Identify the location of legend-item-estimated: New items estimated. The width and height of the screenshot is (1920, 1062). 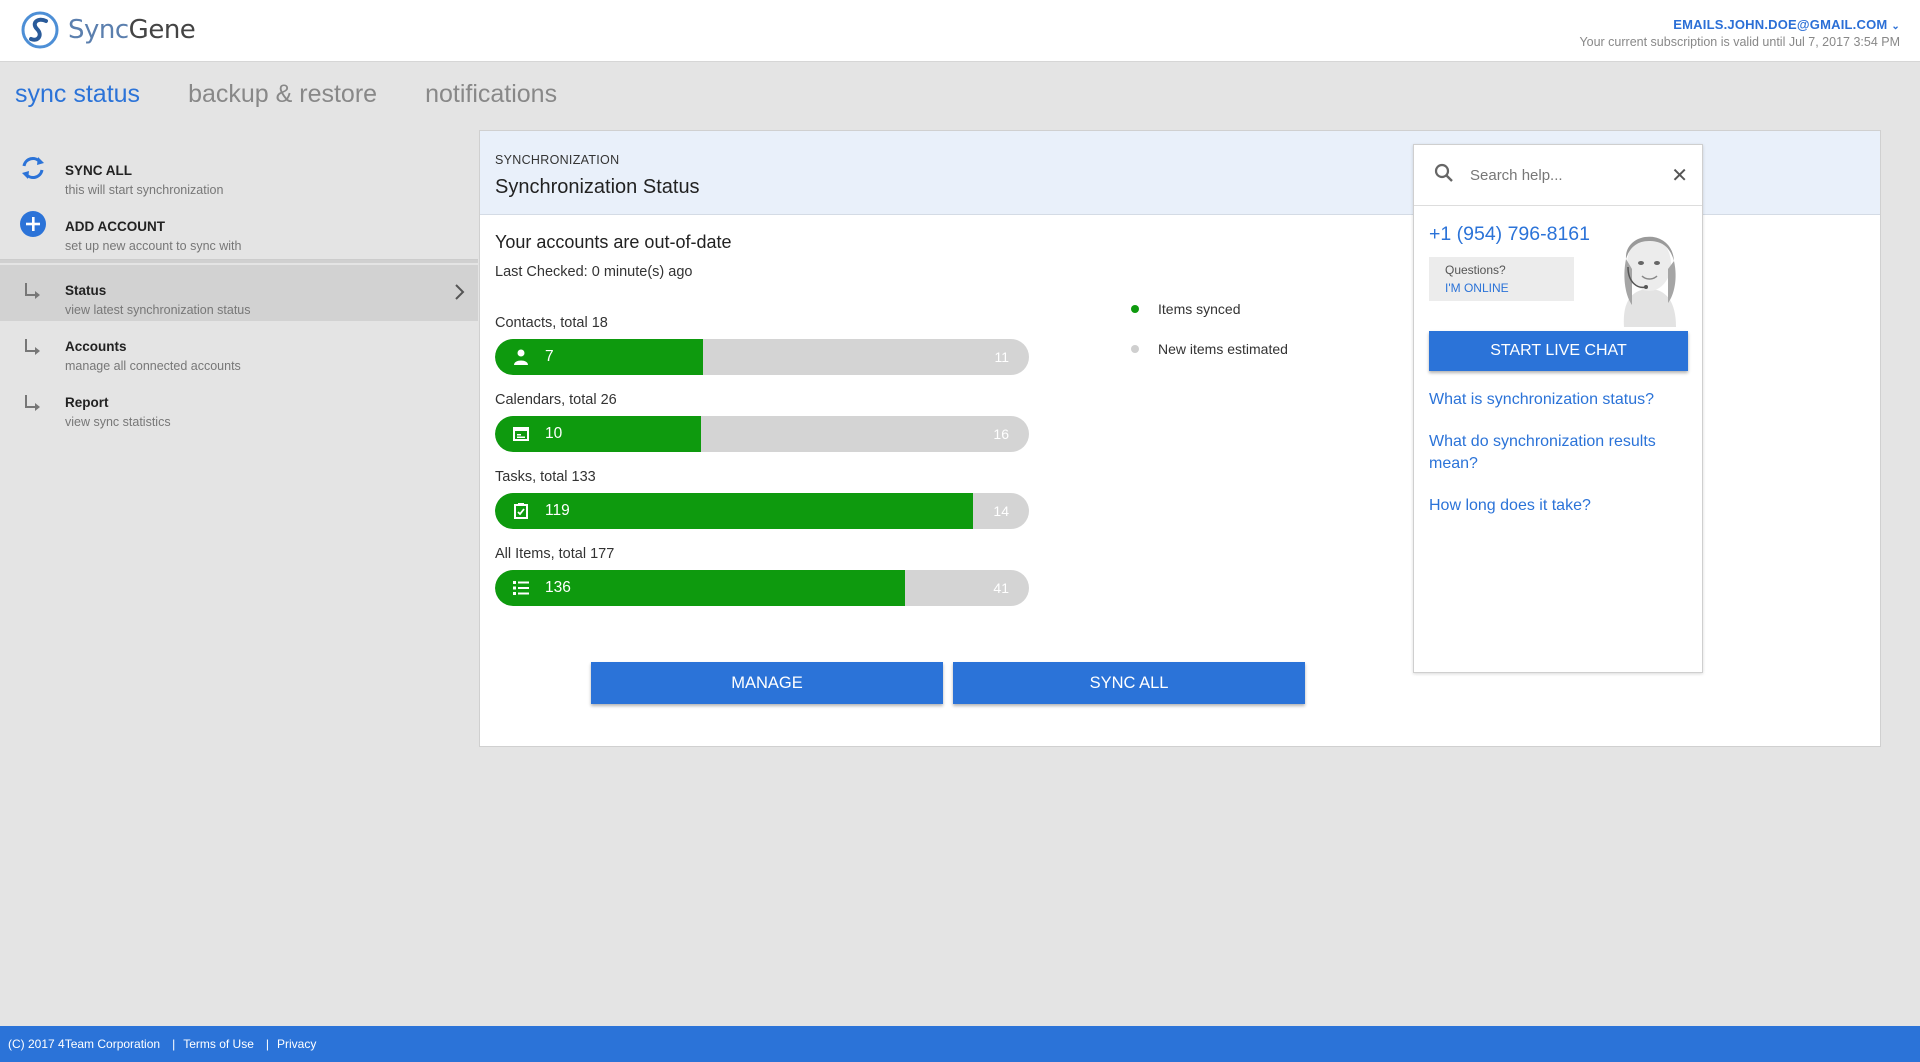
(1209, 349).